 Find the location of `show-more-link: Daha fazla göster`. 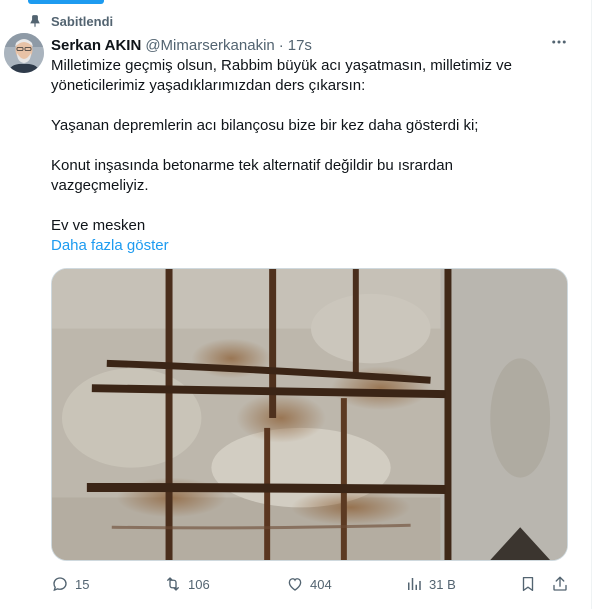

show-more-link: Daha fazla göster is located at coordinates (110, 246).